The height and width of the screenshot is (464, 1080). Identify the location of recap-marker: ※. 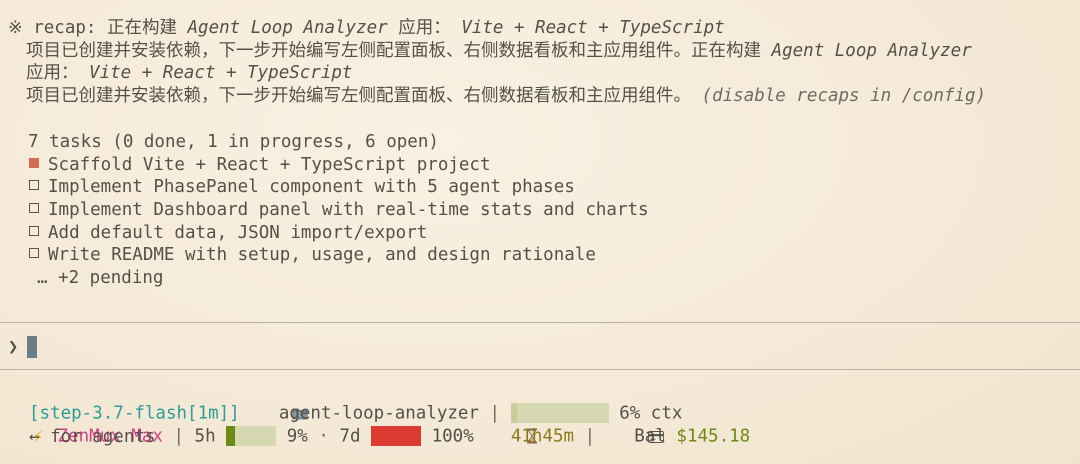
(15, 28).